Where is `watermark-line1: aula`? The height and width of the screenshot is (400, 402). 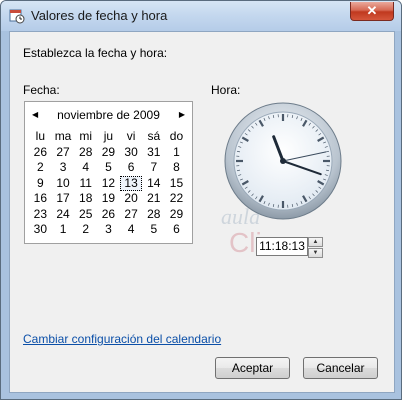 watermark-line1: aula is located at coordinates (240, 216).